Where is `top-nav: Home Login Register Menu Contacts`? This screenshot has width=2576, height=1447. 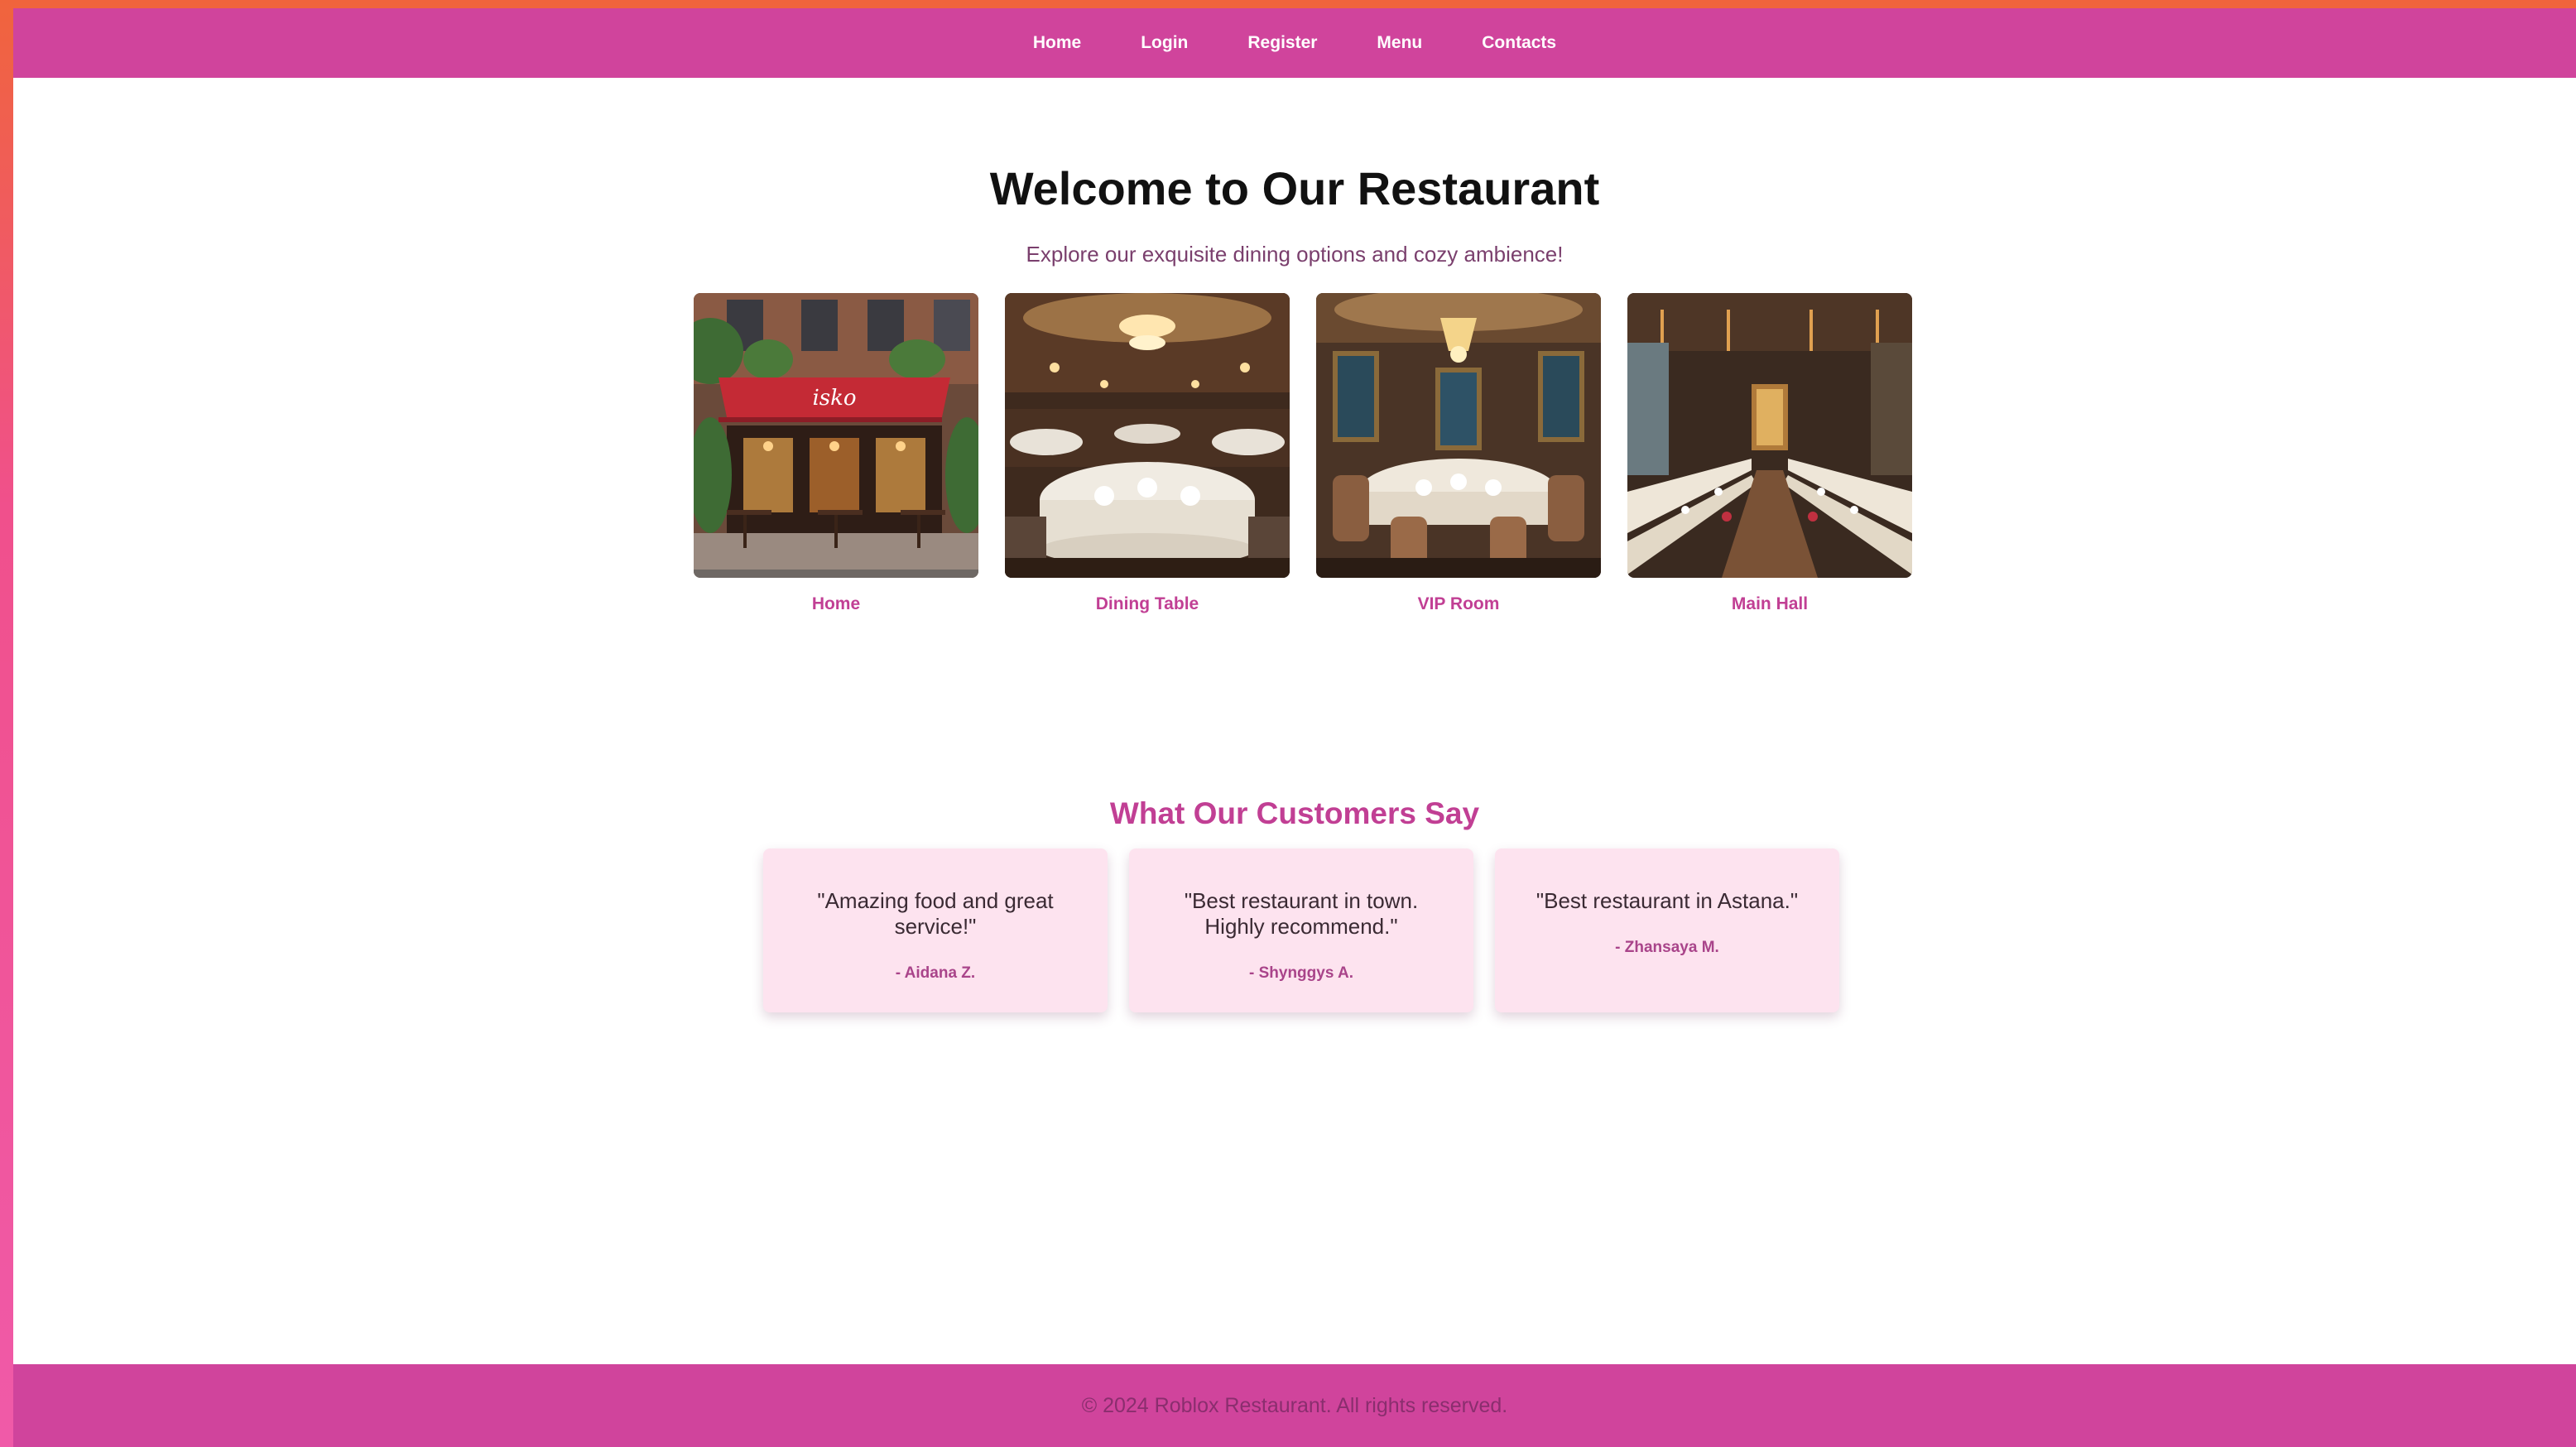 top-nav: Home Login Register Menu Contacts is located at coordinates (1294, 43).